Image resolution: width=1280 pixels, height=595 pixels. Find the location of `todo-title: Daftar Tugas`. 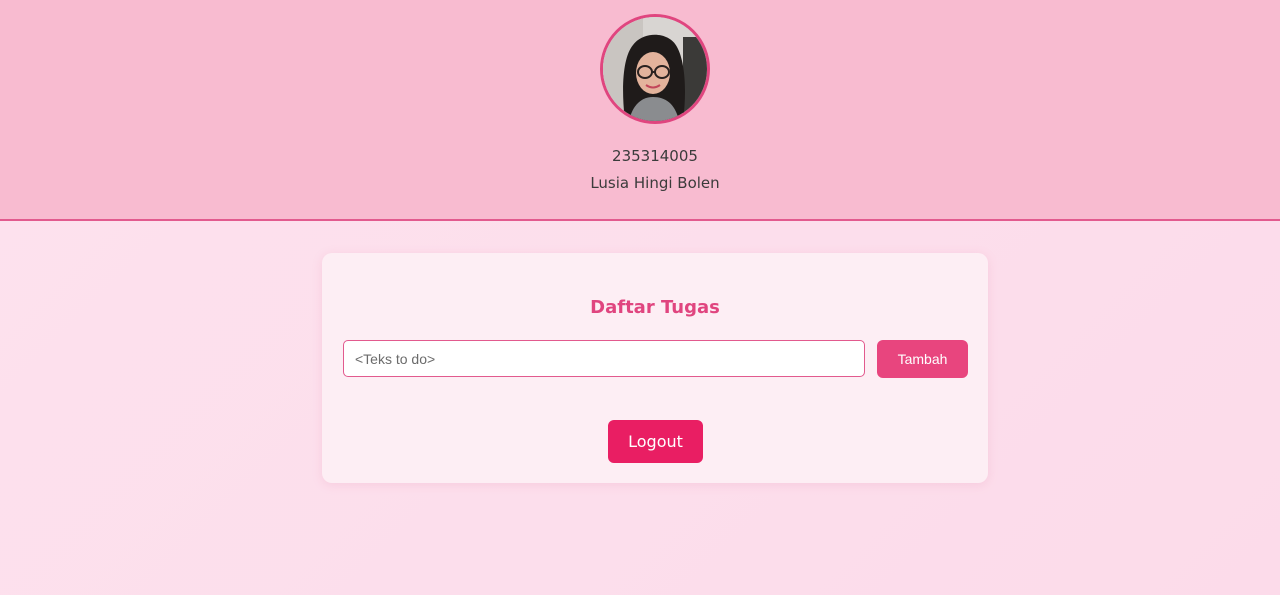

todo-title: Daftar Tugas is located at coordinates (655, 307).